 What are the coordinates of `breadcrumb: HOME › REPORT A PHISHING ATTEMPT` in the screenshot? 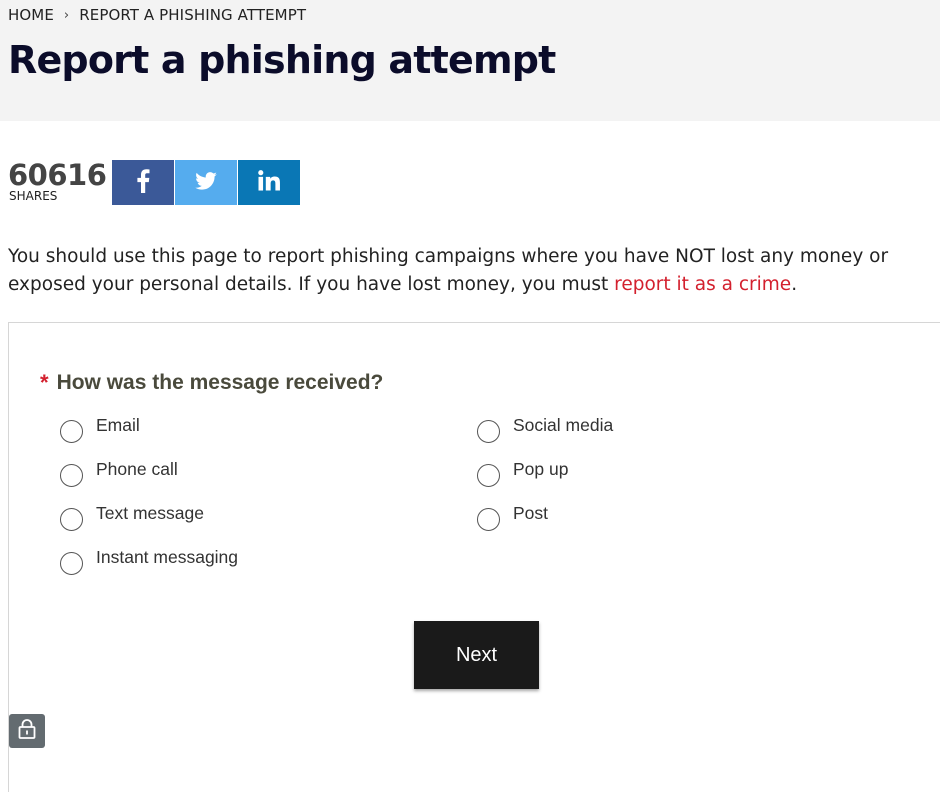 It's located at (157, 15).